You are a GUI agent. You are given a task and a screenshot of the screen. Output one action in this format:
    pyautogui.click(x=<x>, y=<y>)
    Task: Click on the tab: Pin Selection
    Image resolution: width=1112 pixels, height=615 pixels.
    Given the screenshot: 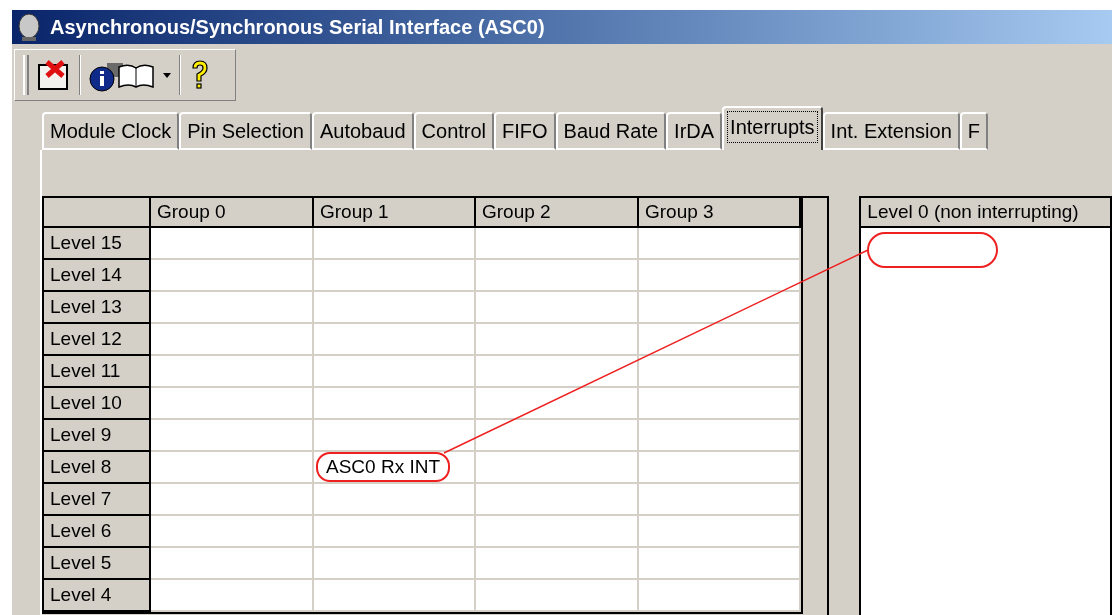 What is the action you would take?
    pyautogui.click(x=245, y=131)
    